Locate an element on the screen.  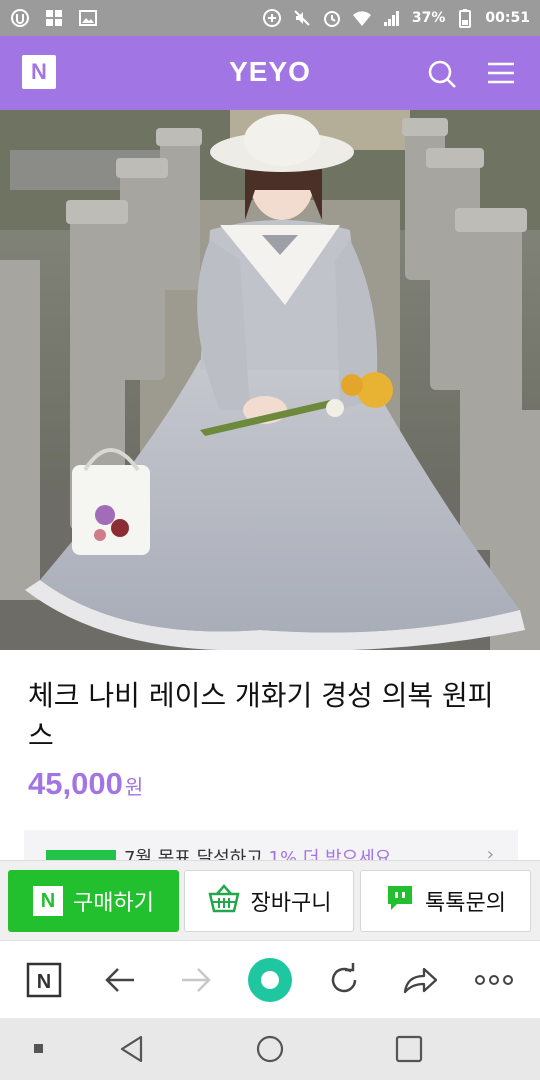
grid-notification-icon is located at coordinates (54, 18).